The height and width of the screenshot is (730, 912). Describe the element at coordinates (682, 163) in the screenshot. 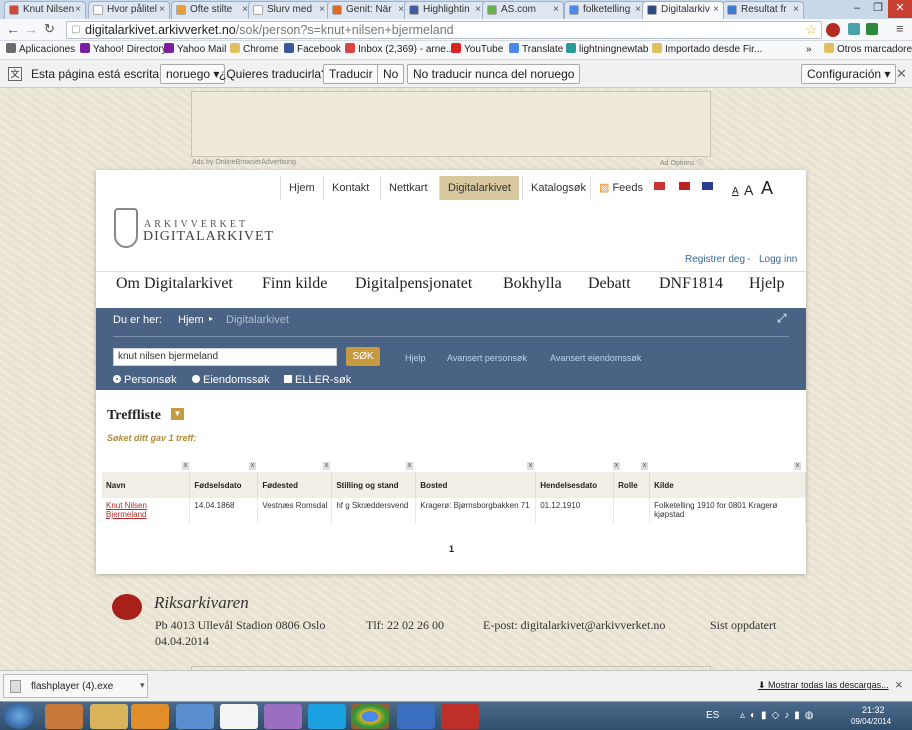

I see `ad-options: Ad Options ⓘ` at that location.